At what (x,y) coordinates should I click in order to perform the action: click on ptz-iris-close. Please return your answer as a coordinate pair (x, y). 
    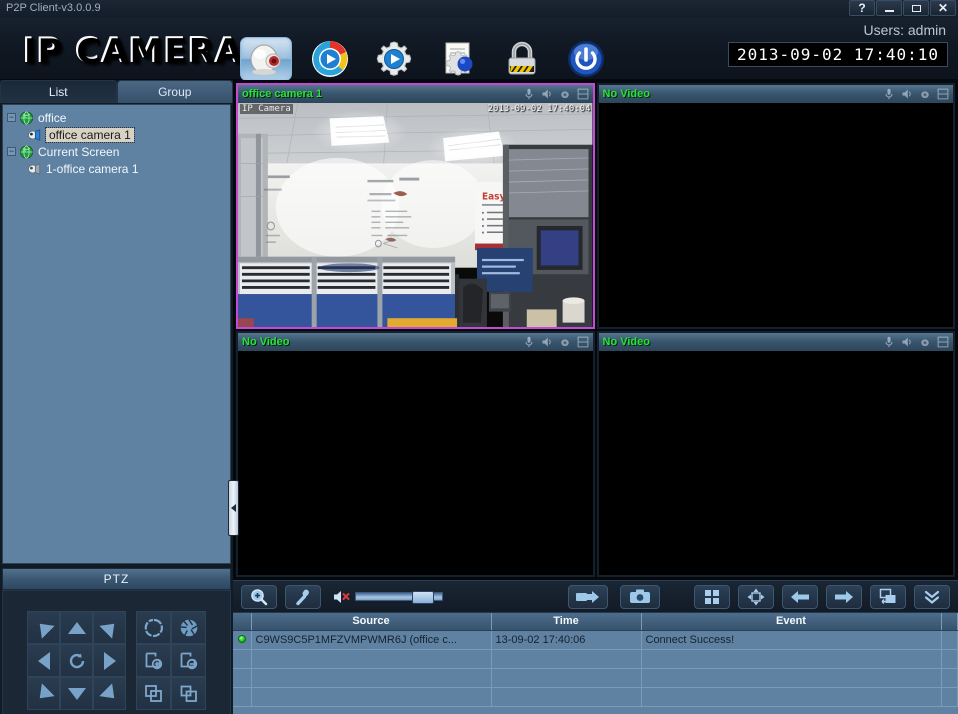
    Looking at the image, I should click on (188, 627).